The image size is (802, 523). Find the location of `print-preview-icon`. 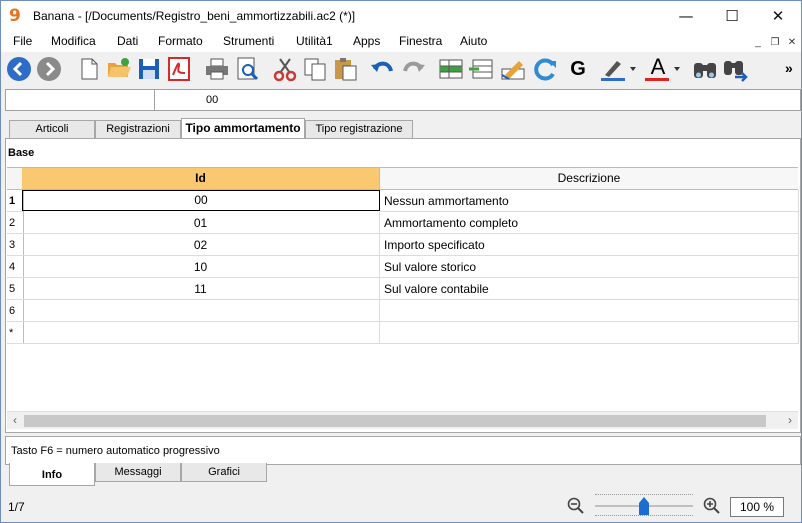

print-preview-icon is located at coordinates (247, 69).